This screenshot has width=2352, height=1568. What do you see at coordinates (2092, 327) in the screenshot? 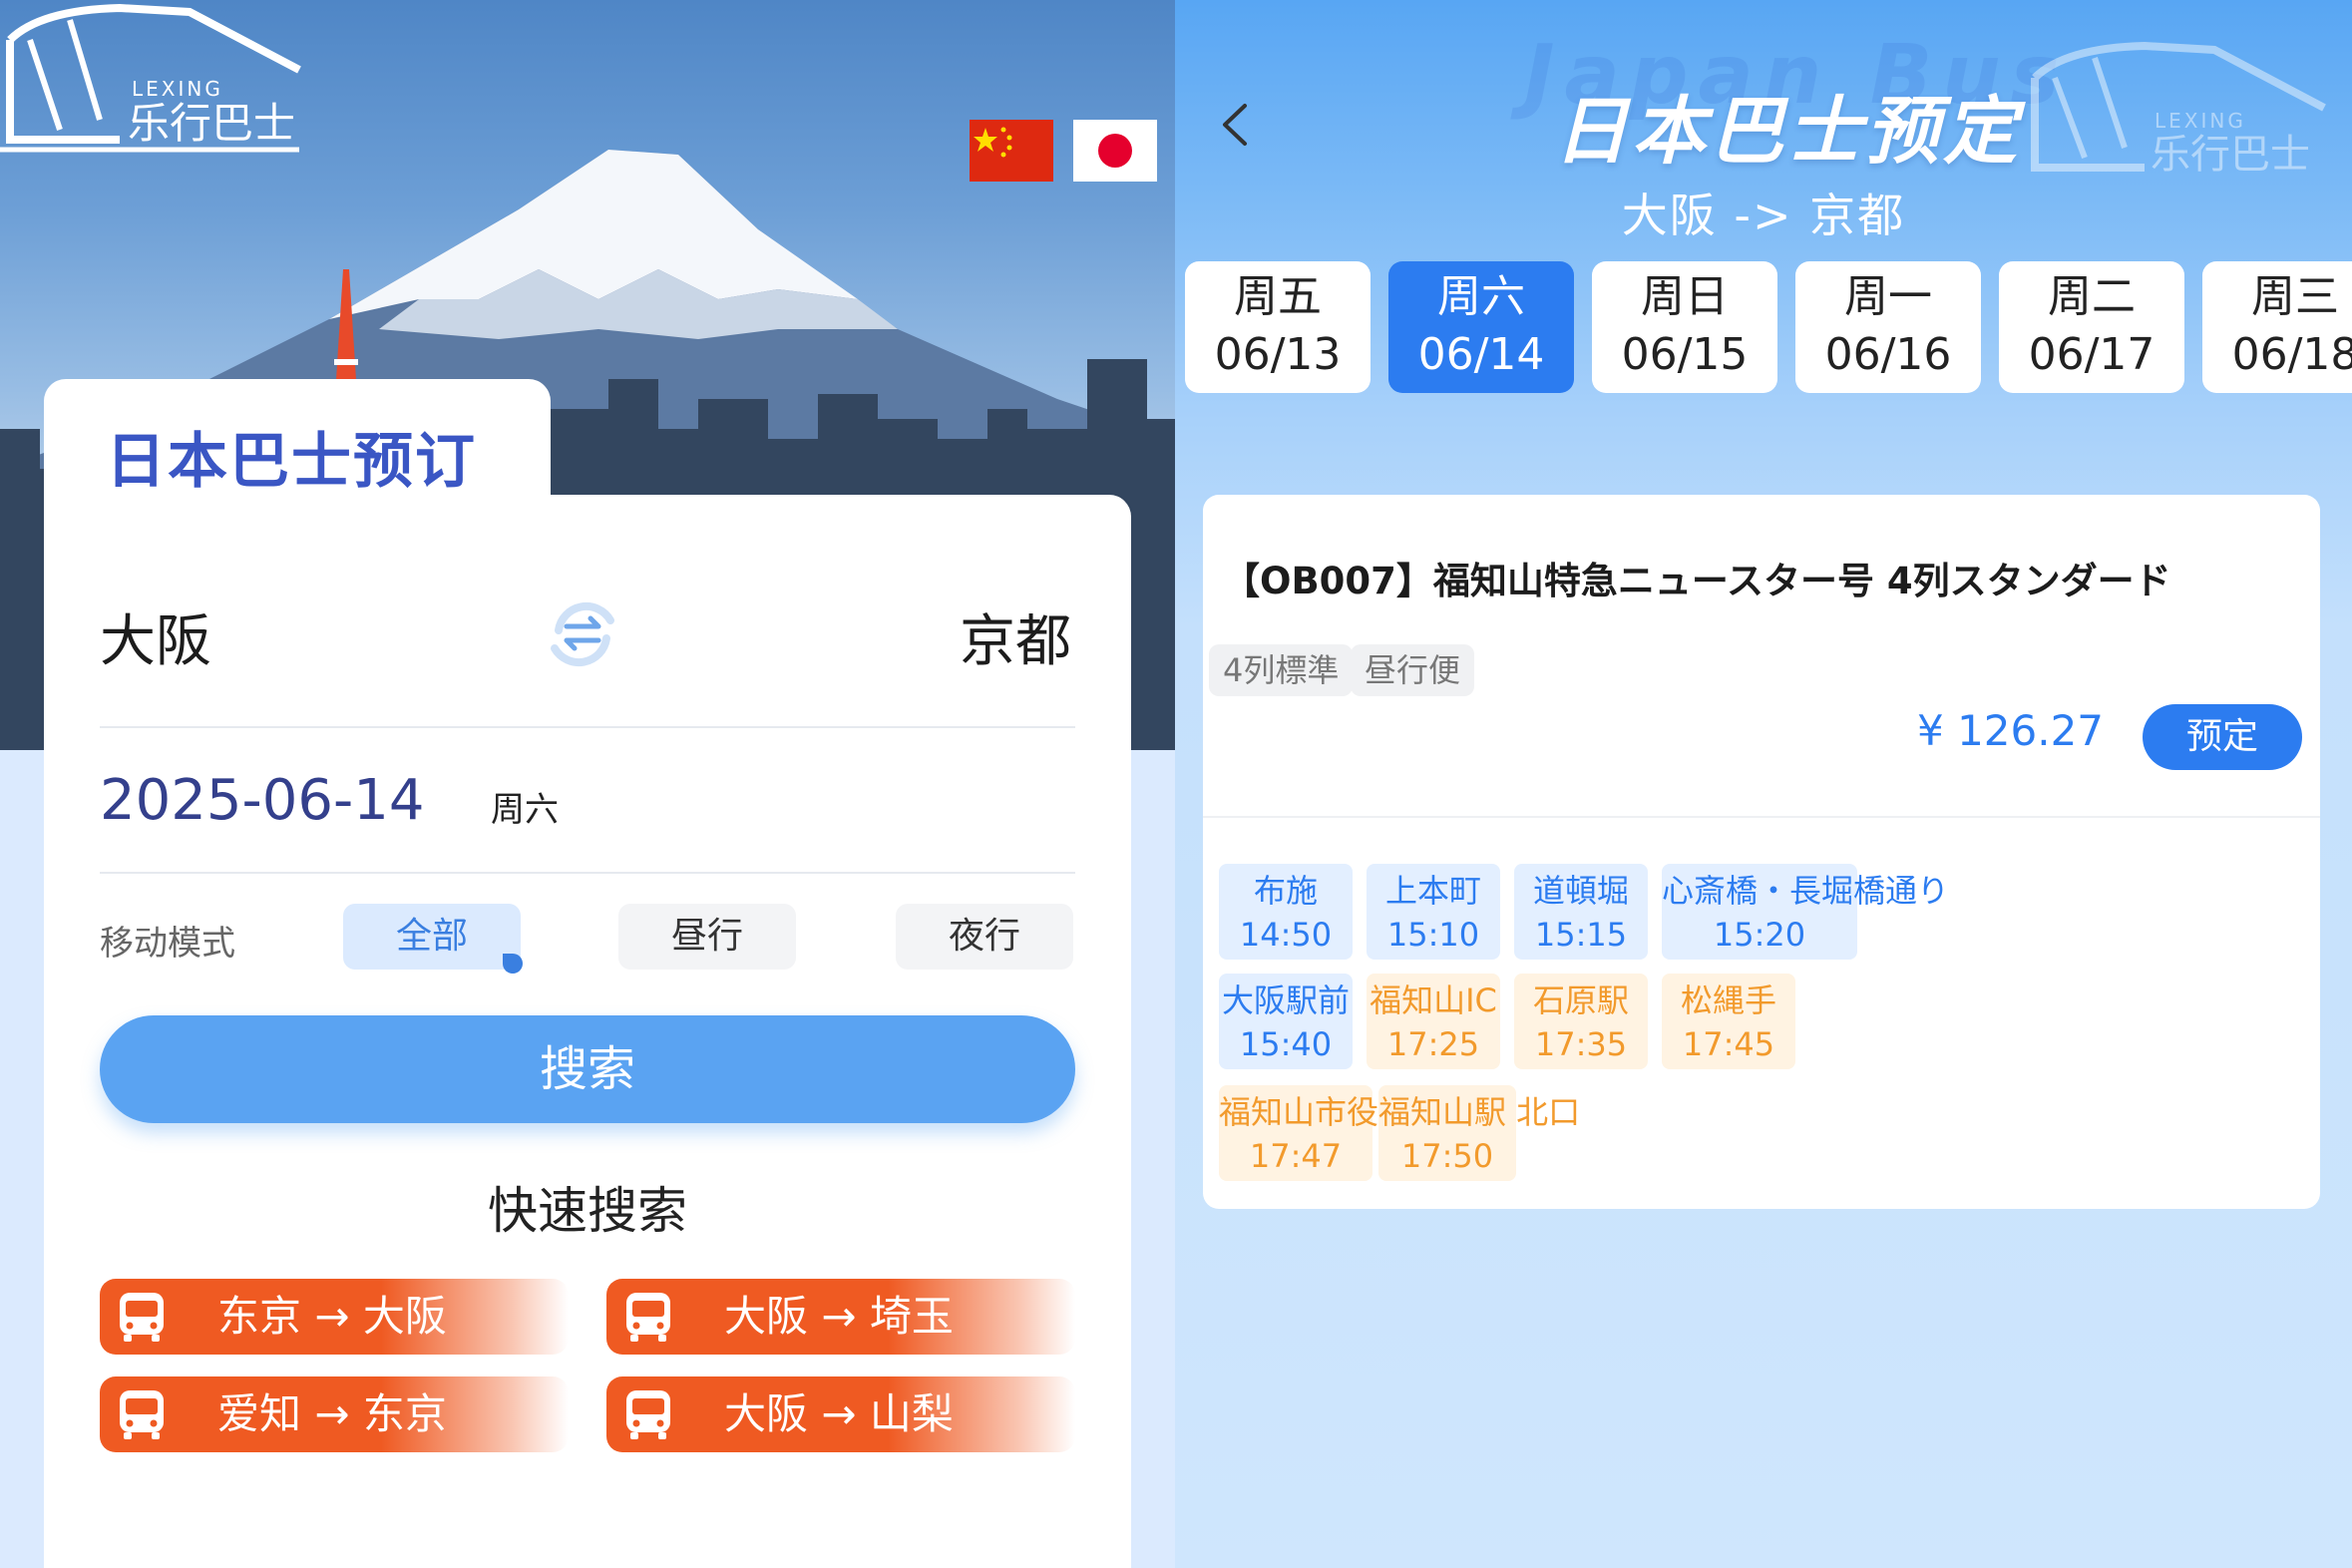
I see `day-tab: 周二 06/17` at bounding box center [2092, 327].